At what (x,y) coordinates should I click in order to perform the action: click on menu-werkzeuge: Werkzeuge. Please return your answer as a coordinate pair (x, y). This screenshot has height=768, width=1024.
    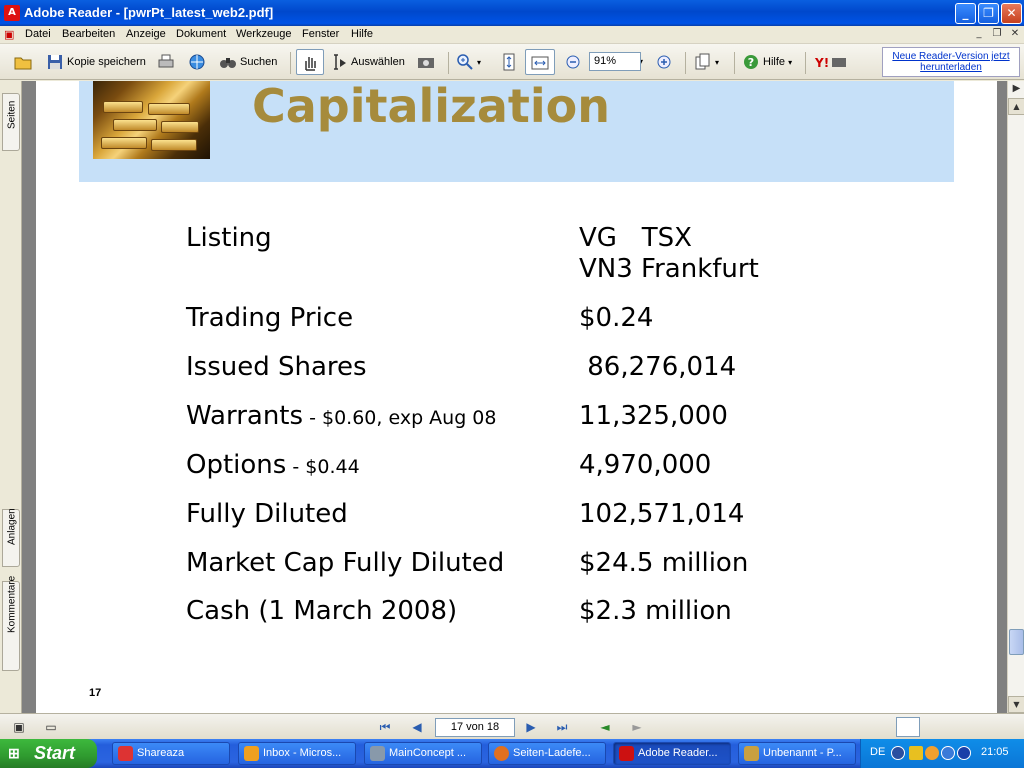
    Looking at the image, I should click on (263, 34).